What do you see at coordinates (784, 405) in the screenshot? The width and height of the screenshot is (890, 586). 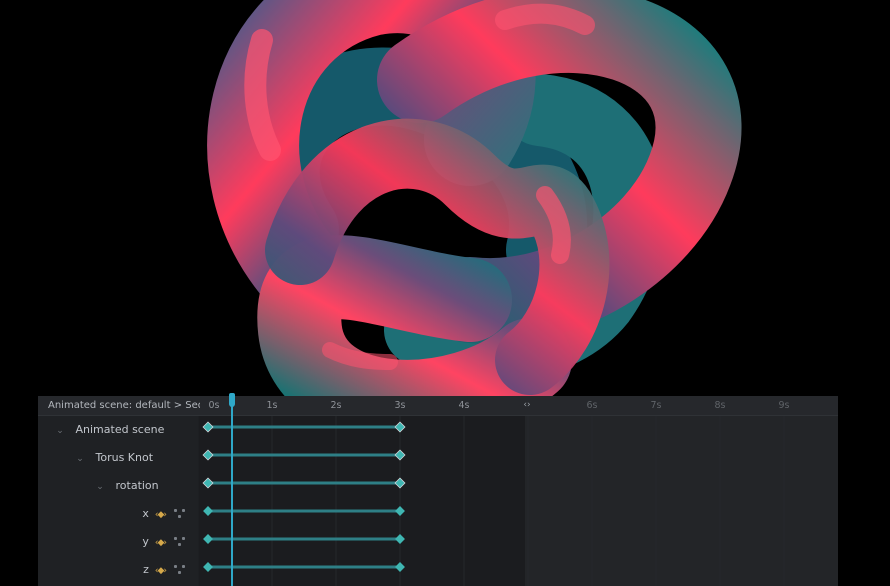 I see `timeline-tick-label: 9s` at bounding box center [784, 405].